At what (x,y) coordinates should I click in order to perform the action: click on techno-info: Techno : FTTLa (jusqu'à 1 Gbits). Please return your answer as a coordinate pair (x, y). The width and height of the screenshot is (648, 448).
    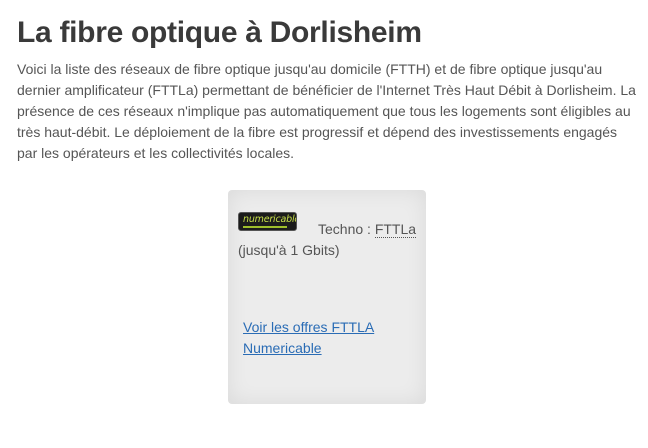
    Looking at the image, I should click on (328, 240).